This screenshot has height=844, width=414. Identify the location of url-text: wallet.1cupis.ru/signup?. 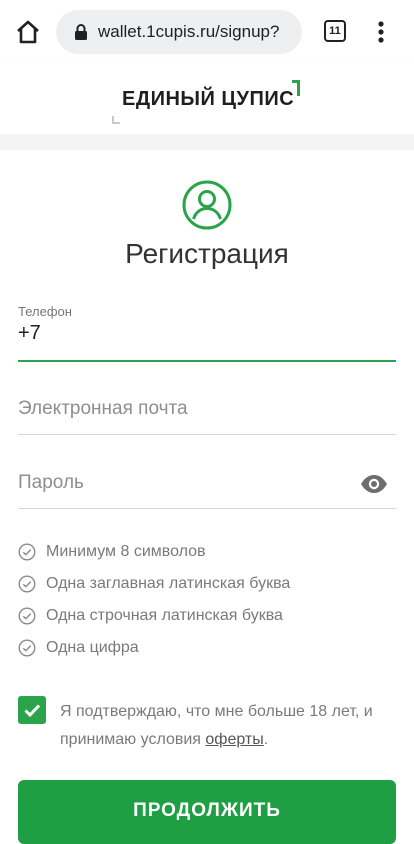
(189, 31).